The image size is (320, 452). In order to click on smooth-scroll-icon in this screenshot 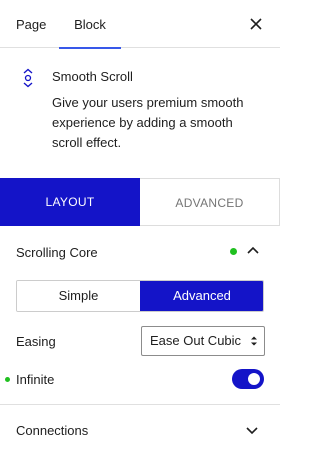, I will do `click(28, 78)`.